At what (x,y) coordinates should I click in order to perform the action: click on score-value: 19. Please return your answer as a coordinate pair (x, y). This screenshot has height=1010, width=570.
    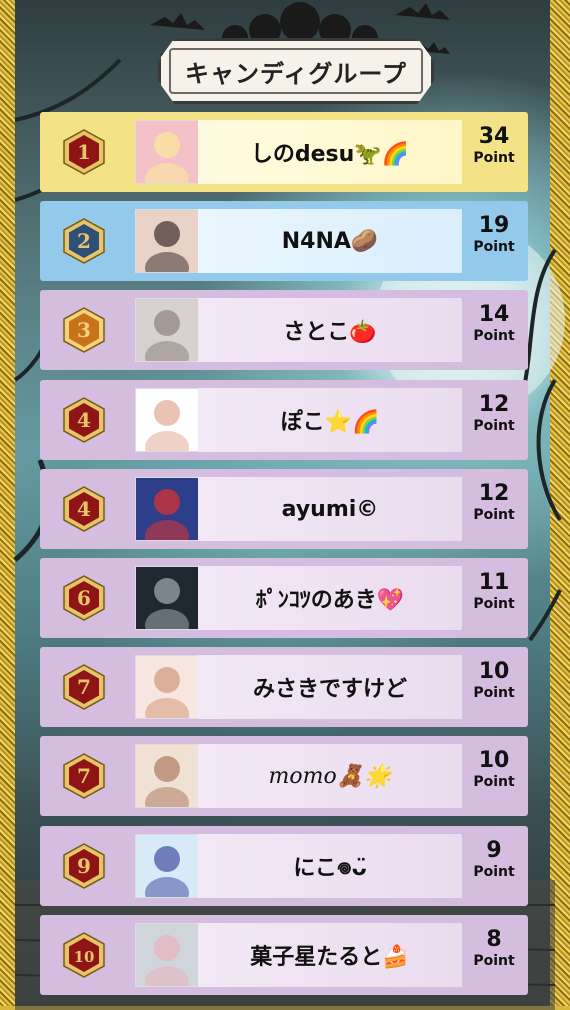
    Looking at the image, I should click on (494, 225).